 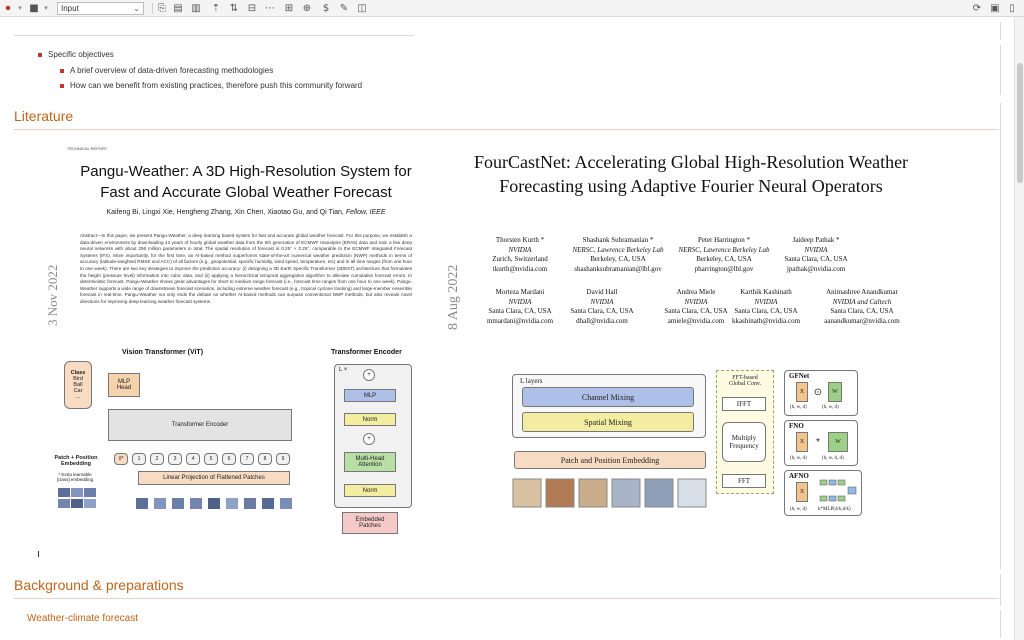 I want to click on move-down-icon: ⇅, so click(x=234, y=8).